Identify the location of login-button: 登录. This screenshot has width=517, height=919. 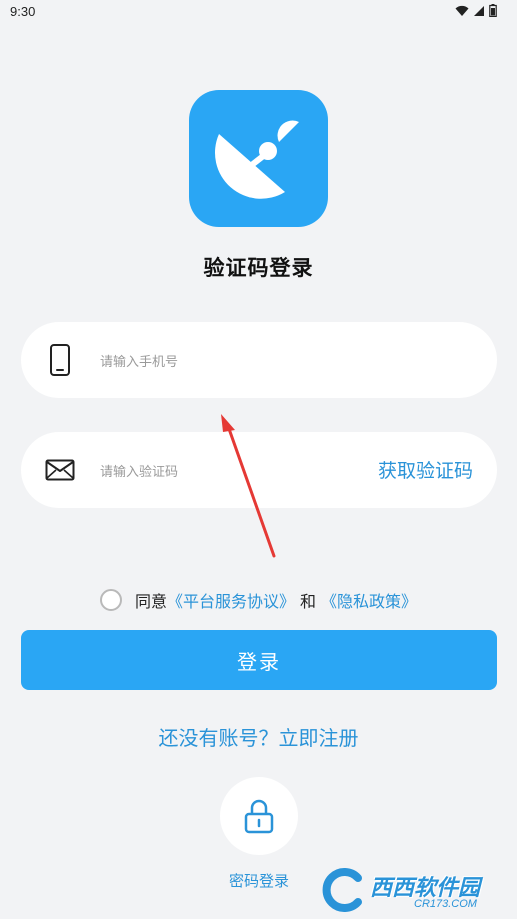
(259, 660).